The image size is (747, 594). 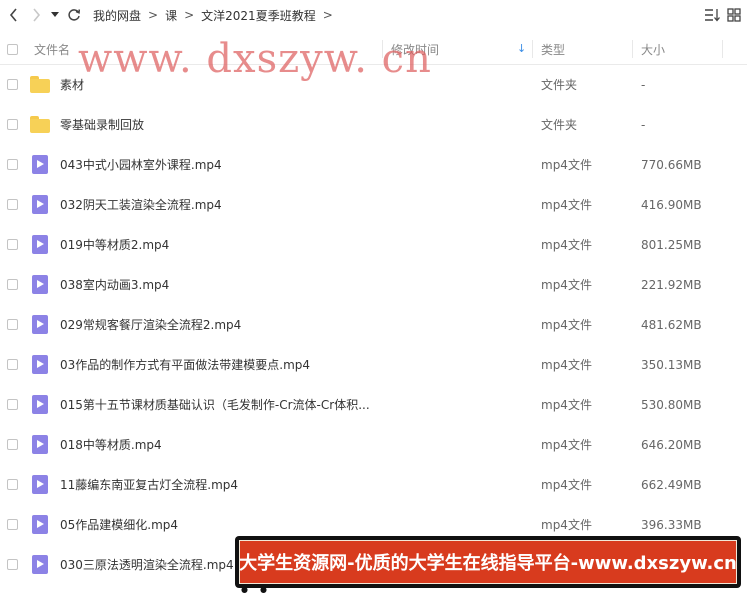 What do you see at coordinates (141, 205) in the screenshot?
I see `file-name: 032阴天工装渲染全流程.mp4` at bounding box center [141, 205].